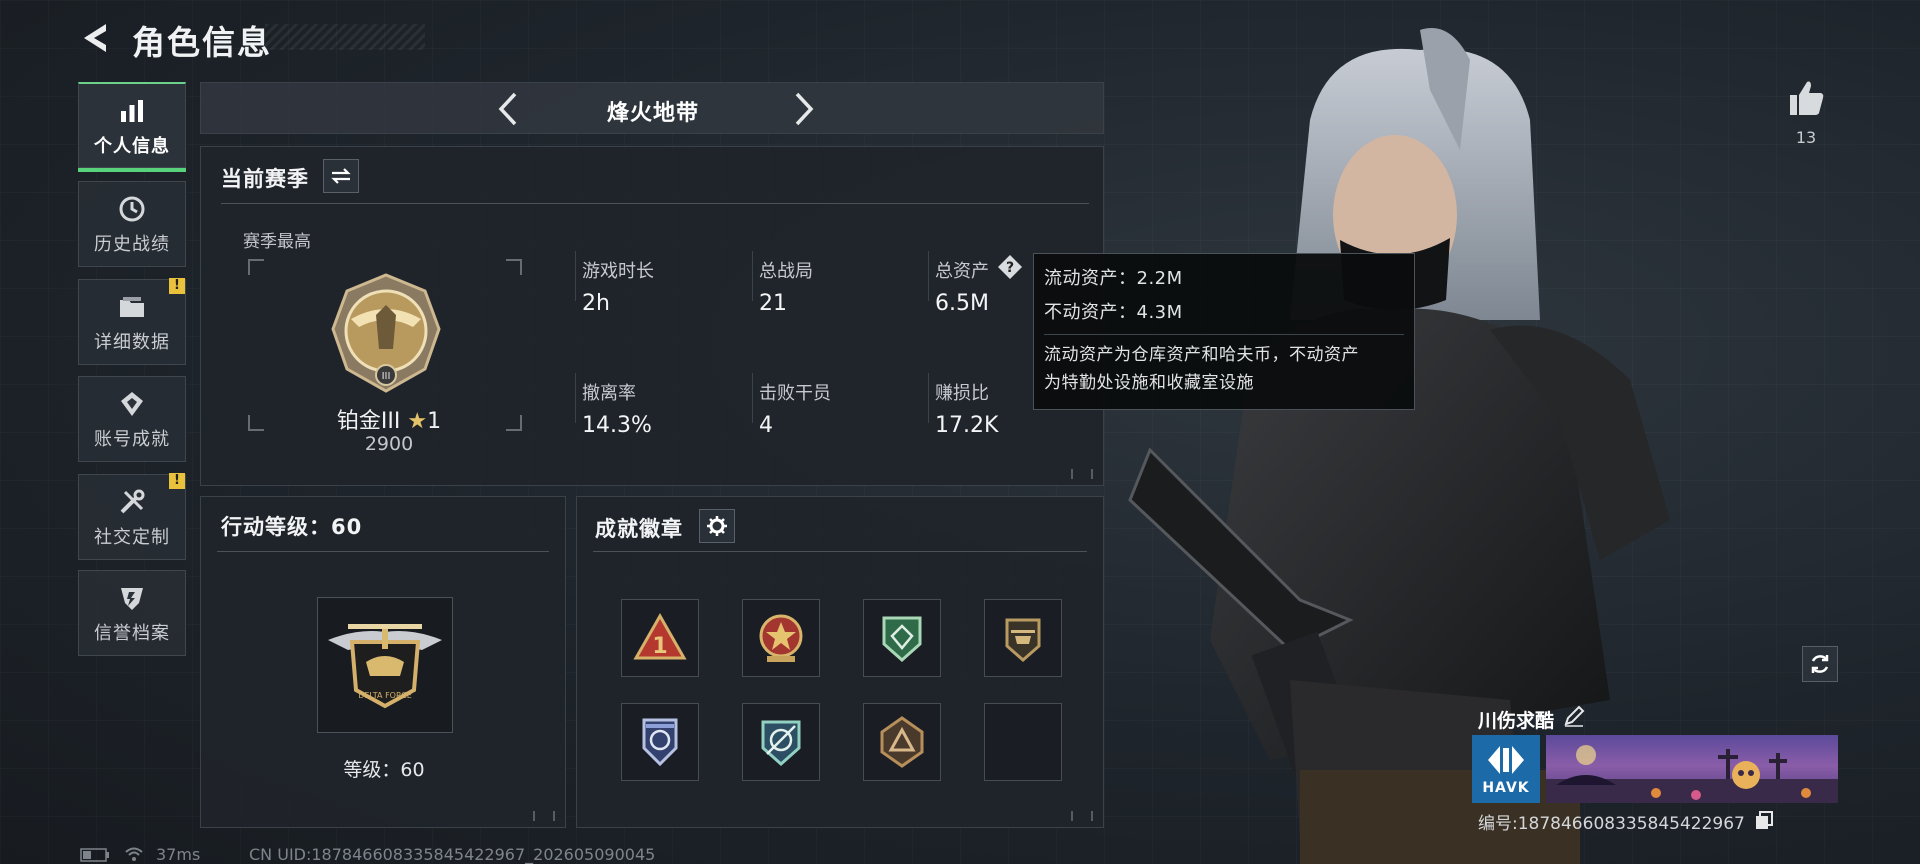 The height and width of the screenshot is (864, 1920). I want to click on copy-icon, so click(1764, 820).